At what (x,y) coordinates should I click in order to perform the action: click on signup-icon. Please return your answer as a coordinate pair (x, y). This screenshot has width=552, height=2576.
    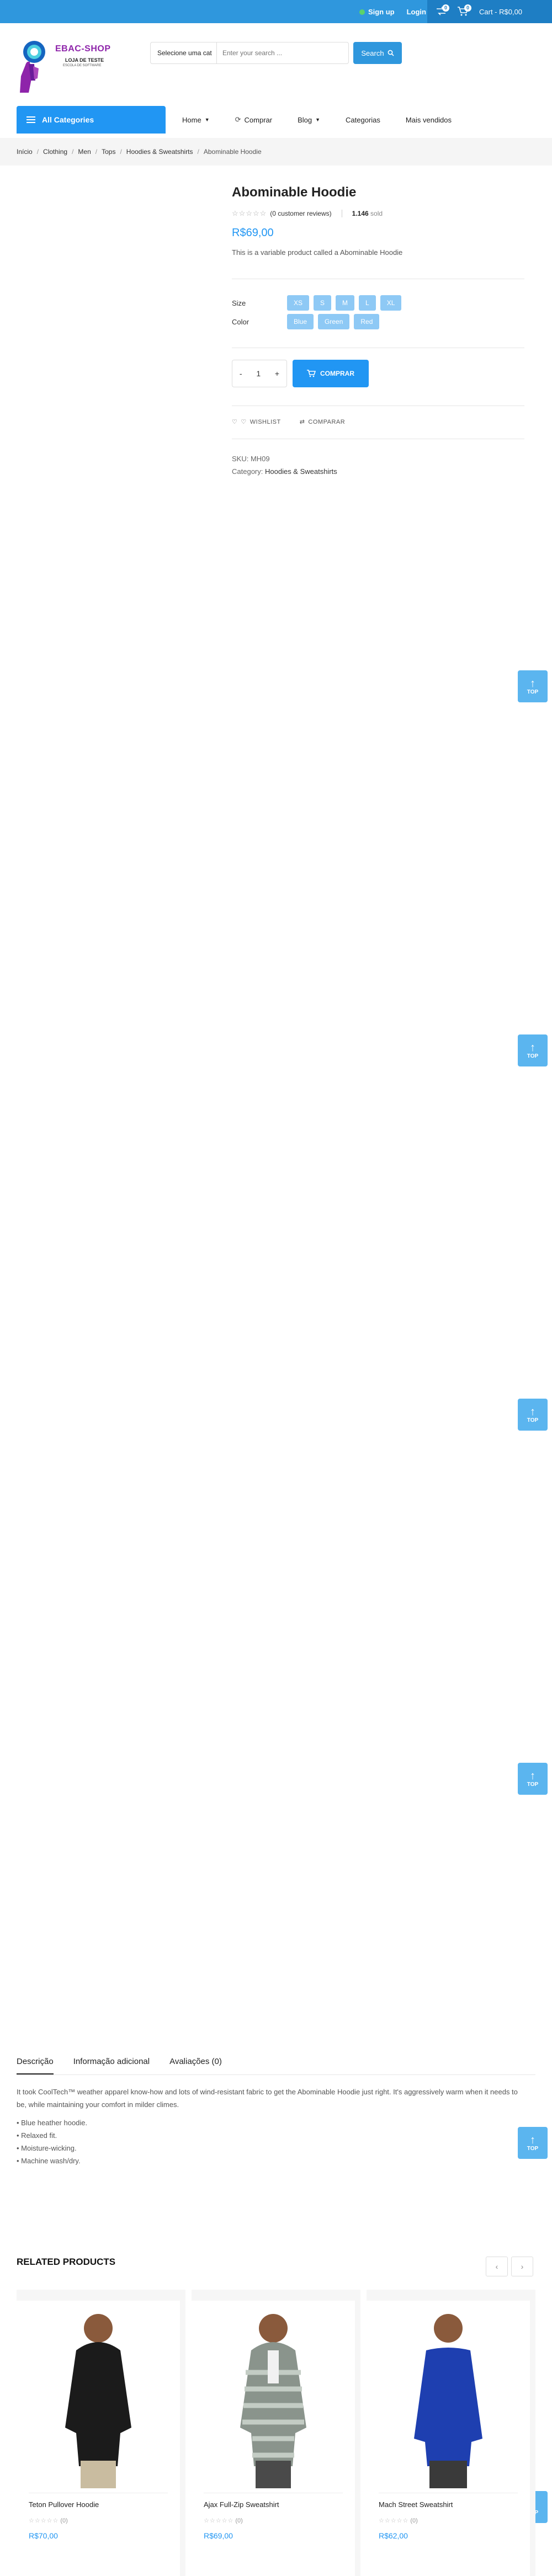
    Looking at the image, I should click on (362, 12).